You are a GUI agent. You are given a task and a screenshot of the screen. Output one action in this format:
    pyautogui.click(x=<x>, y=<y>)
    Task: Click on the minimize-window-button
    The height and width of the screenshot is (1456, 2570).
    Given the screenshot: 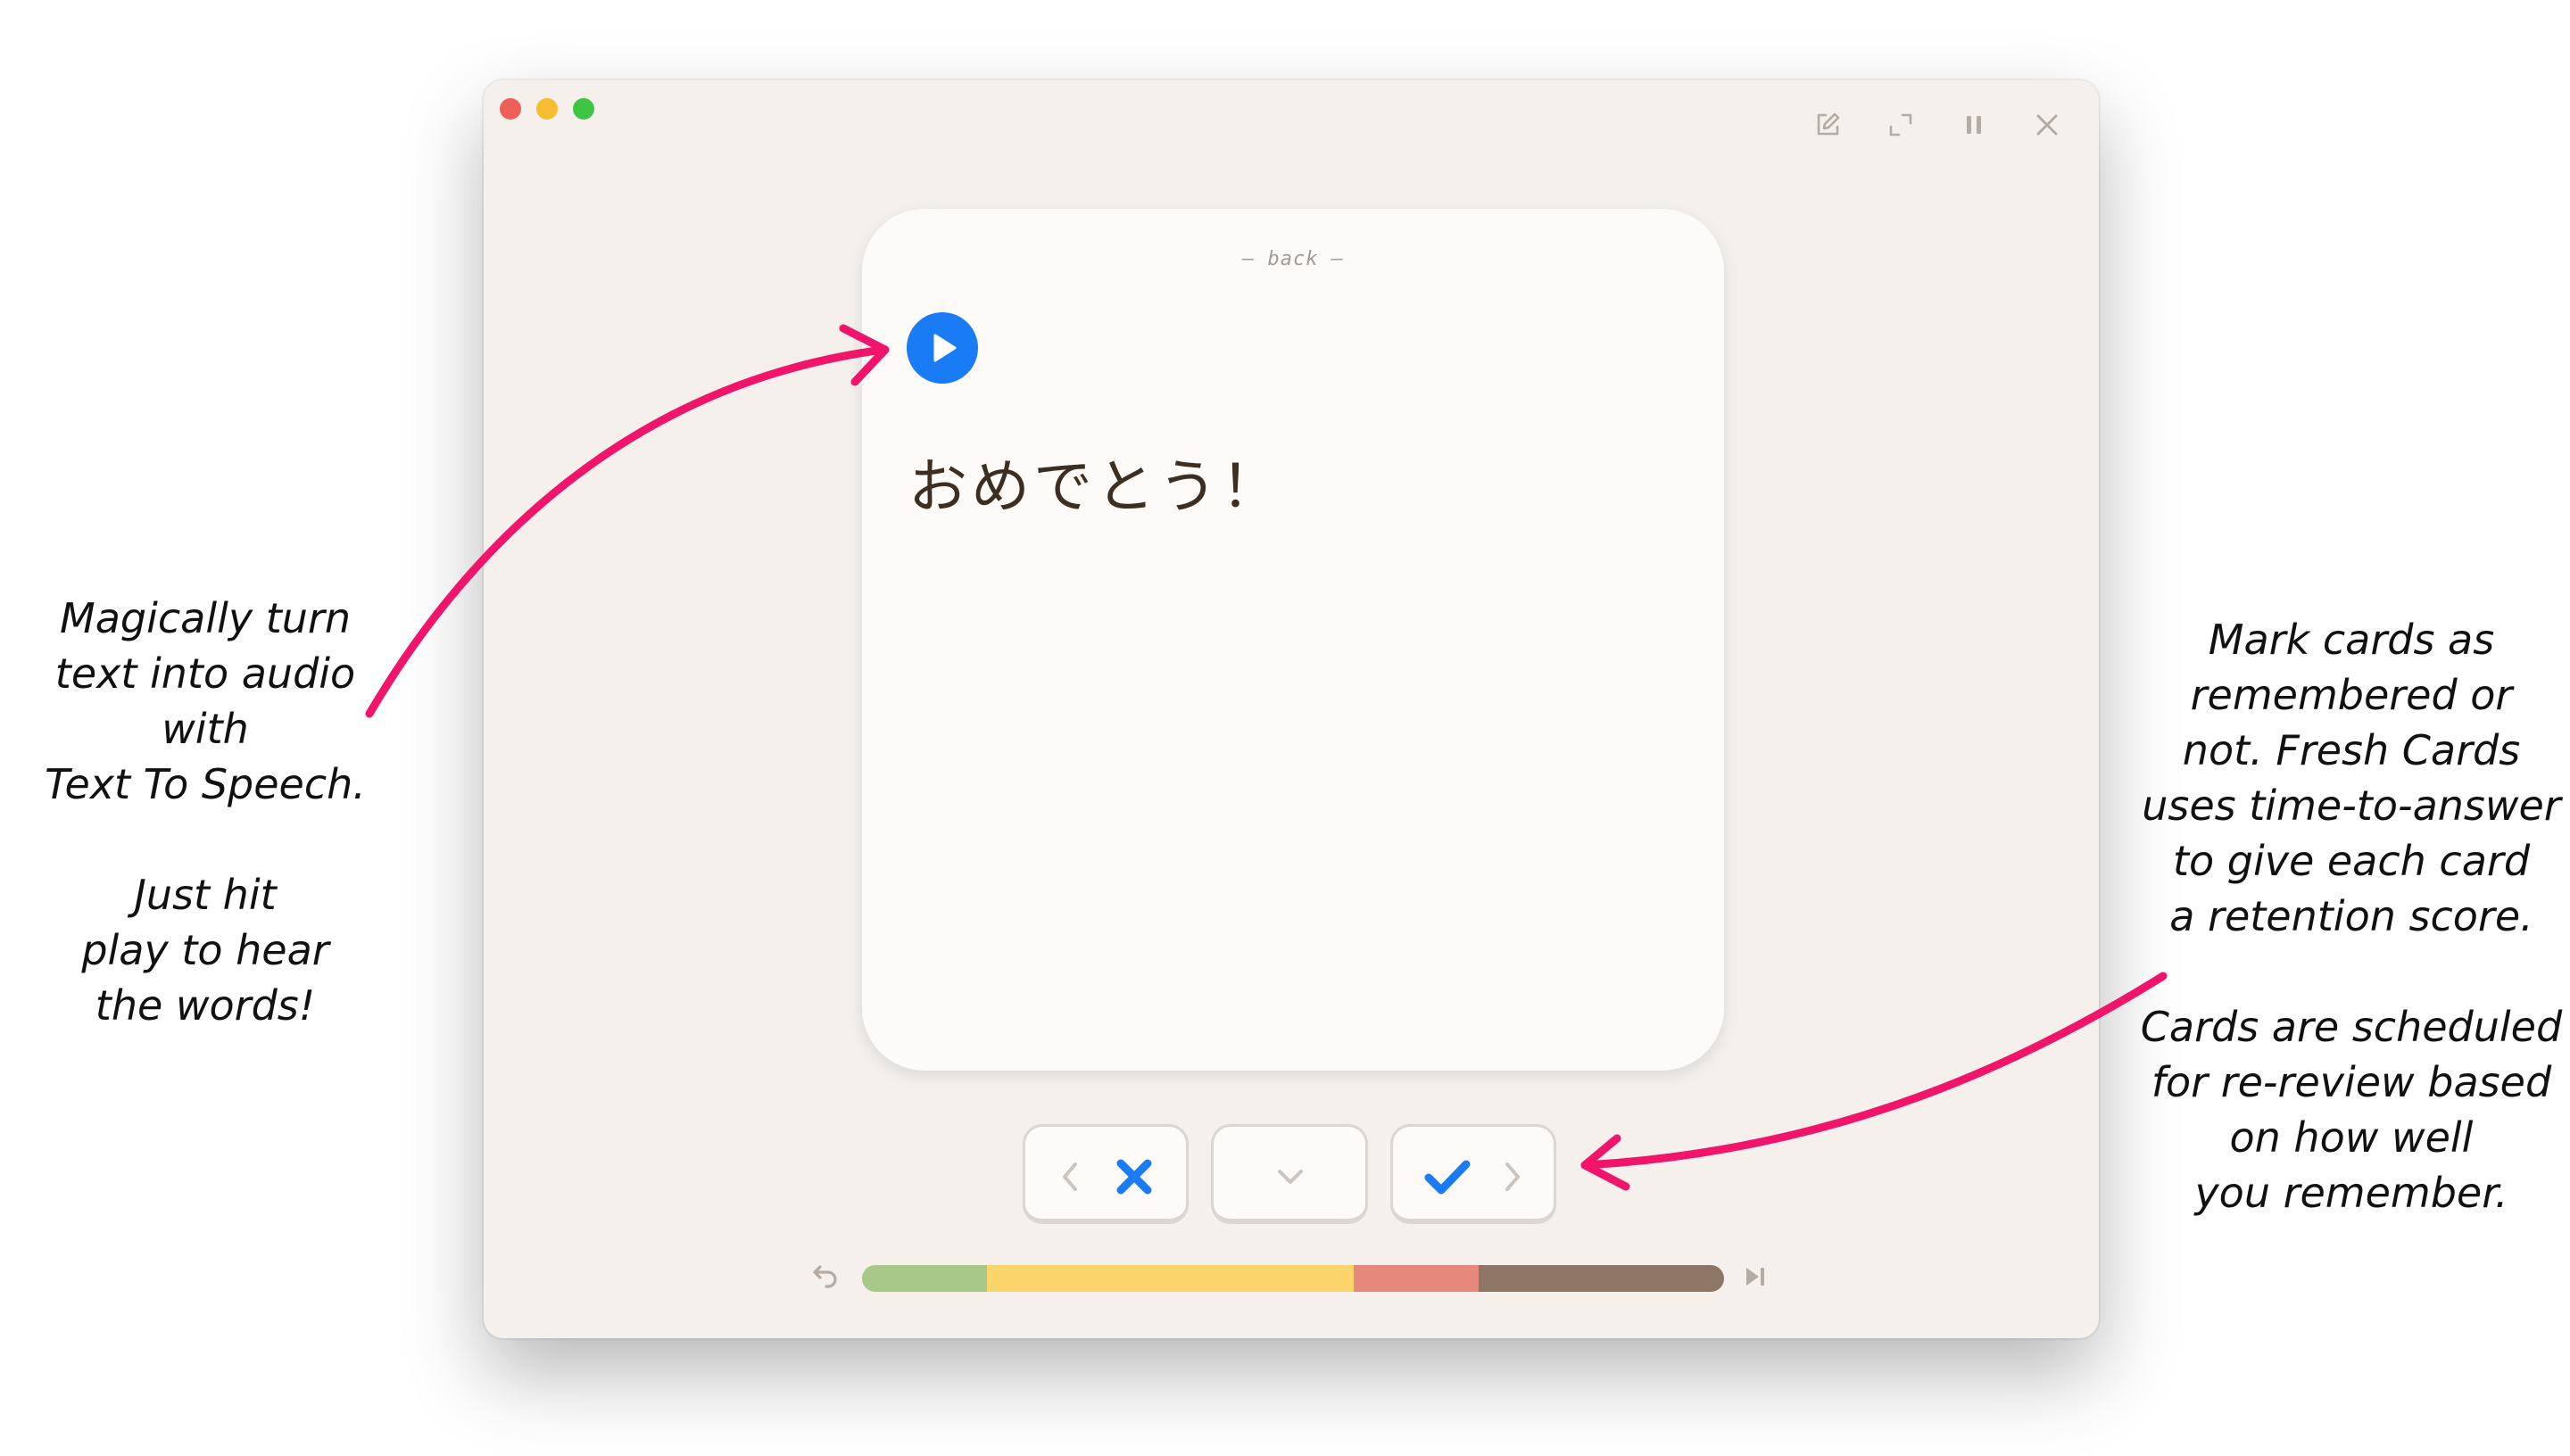 What is the action you would take?
    pyautogui.click(x=547, y=109)
    